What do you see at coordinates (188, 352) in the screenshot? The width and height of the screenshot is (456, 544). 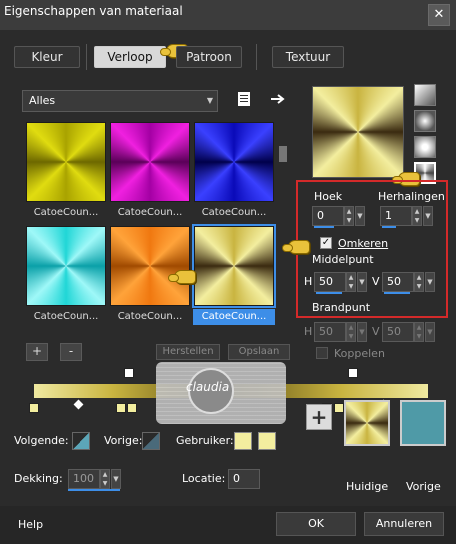 I see `herstellen-button: Herstellen` at bounding box center [188, 352].